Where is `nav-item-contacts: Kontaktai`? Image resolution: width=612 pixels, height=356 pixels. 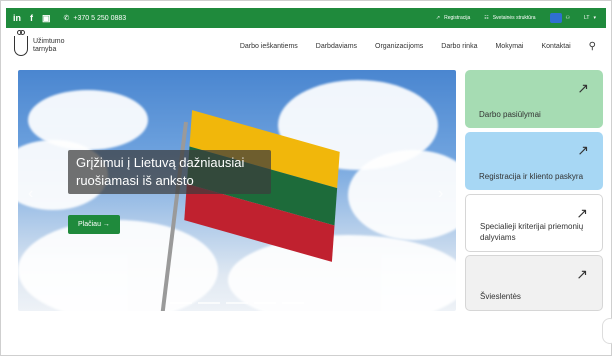 nav-item-contacts: Kontaktai is located at coordinates (555, 46).